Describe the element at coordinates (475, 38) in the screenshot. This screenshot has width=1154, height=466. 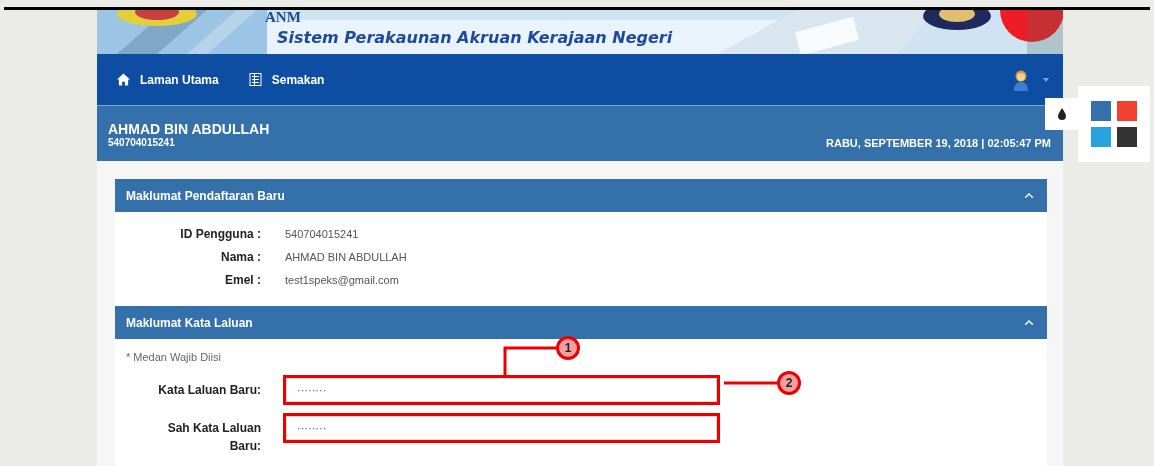
I see `system-name: Sistem Perakaunan Akruan Kerajaan Negeri` at that location.